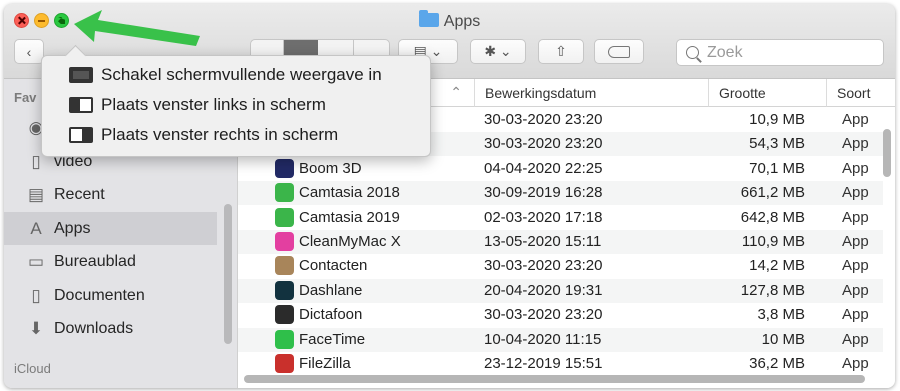  What do you see at coordinates (32, 368) in the screenshot?
I see `icloud-header: iCloud` at bounding box center [32, 368].